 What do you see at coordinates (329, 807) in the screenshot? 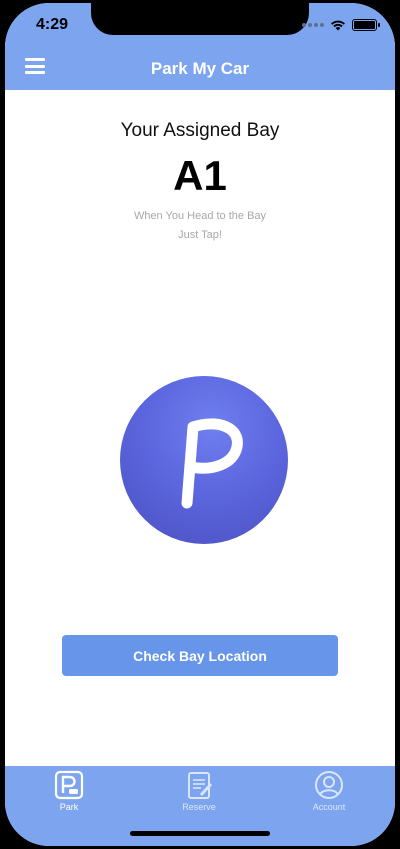
I see `tab-account-label: Account` at bounding box center [329, 807].